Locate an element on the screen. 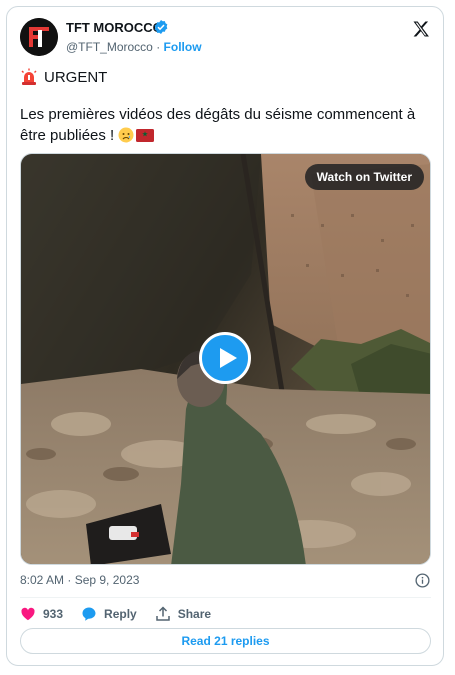  action-bar: 933 Reply Share is located at coordinates (124, 614).